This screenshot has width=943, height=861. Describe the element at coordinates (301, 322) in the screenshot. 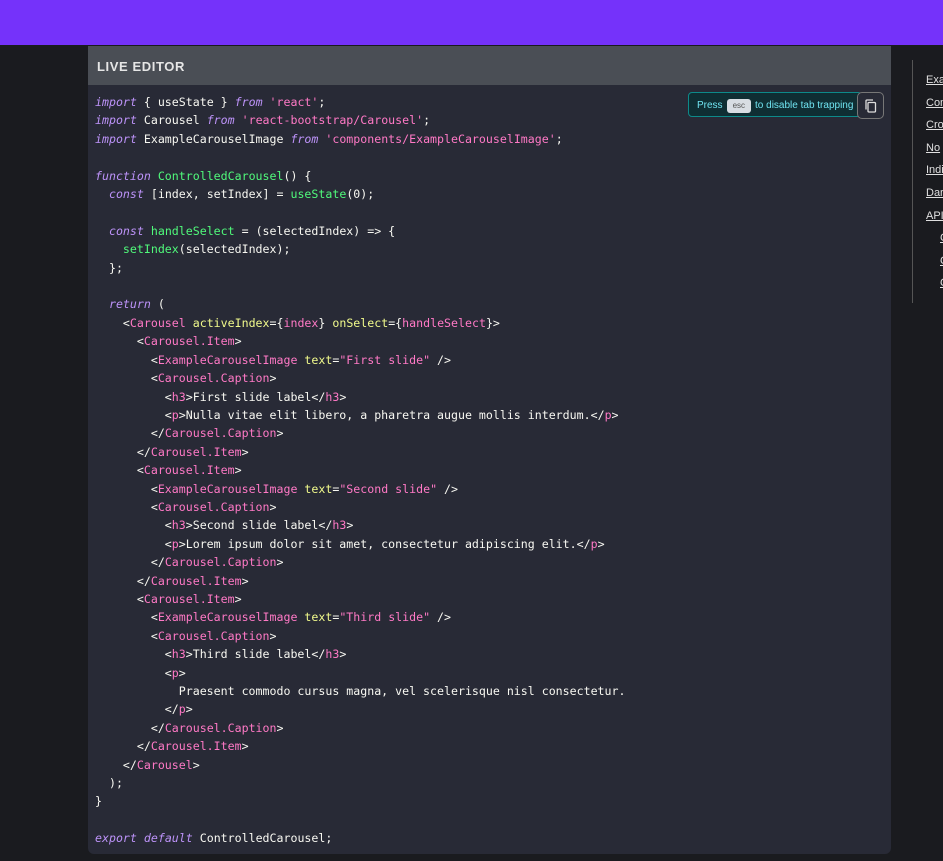

I see `code-token: index` at that location.